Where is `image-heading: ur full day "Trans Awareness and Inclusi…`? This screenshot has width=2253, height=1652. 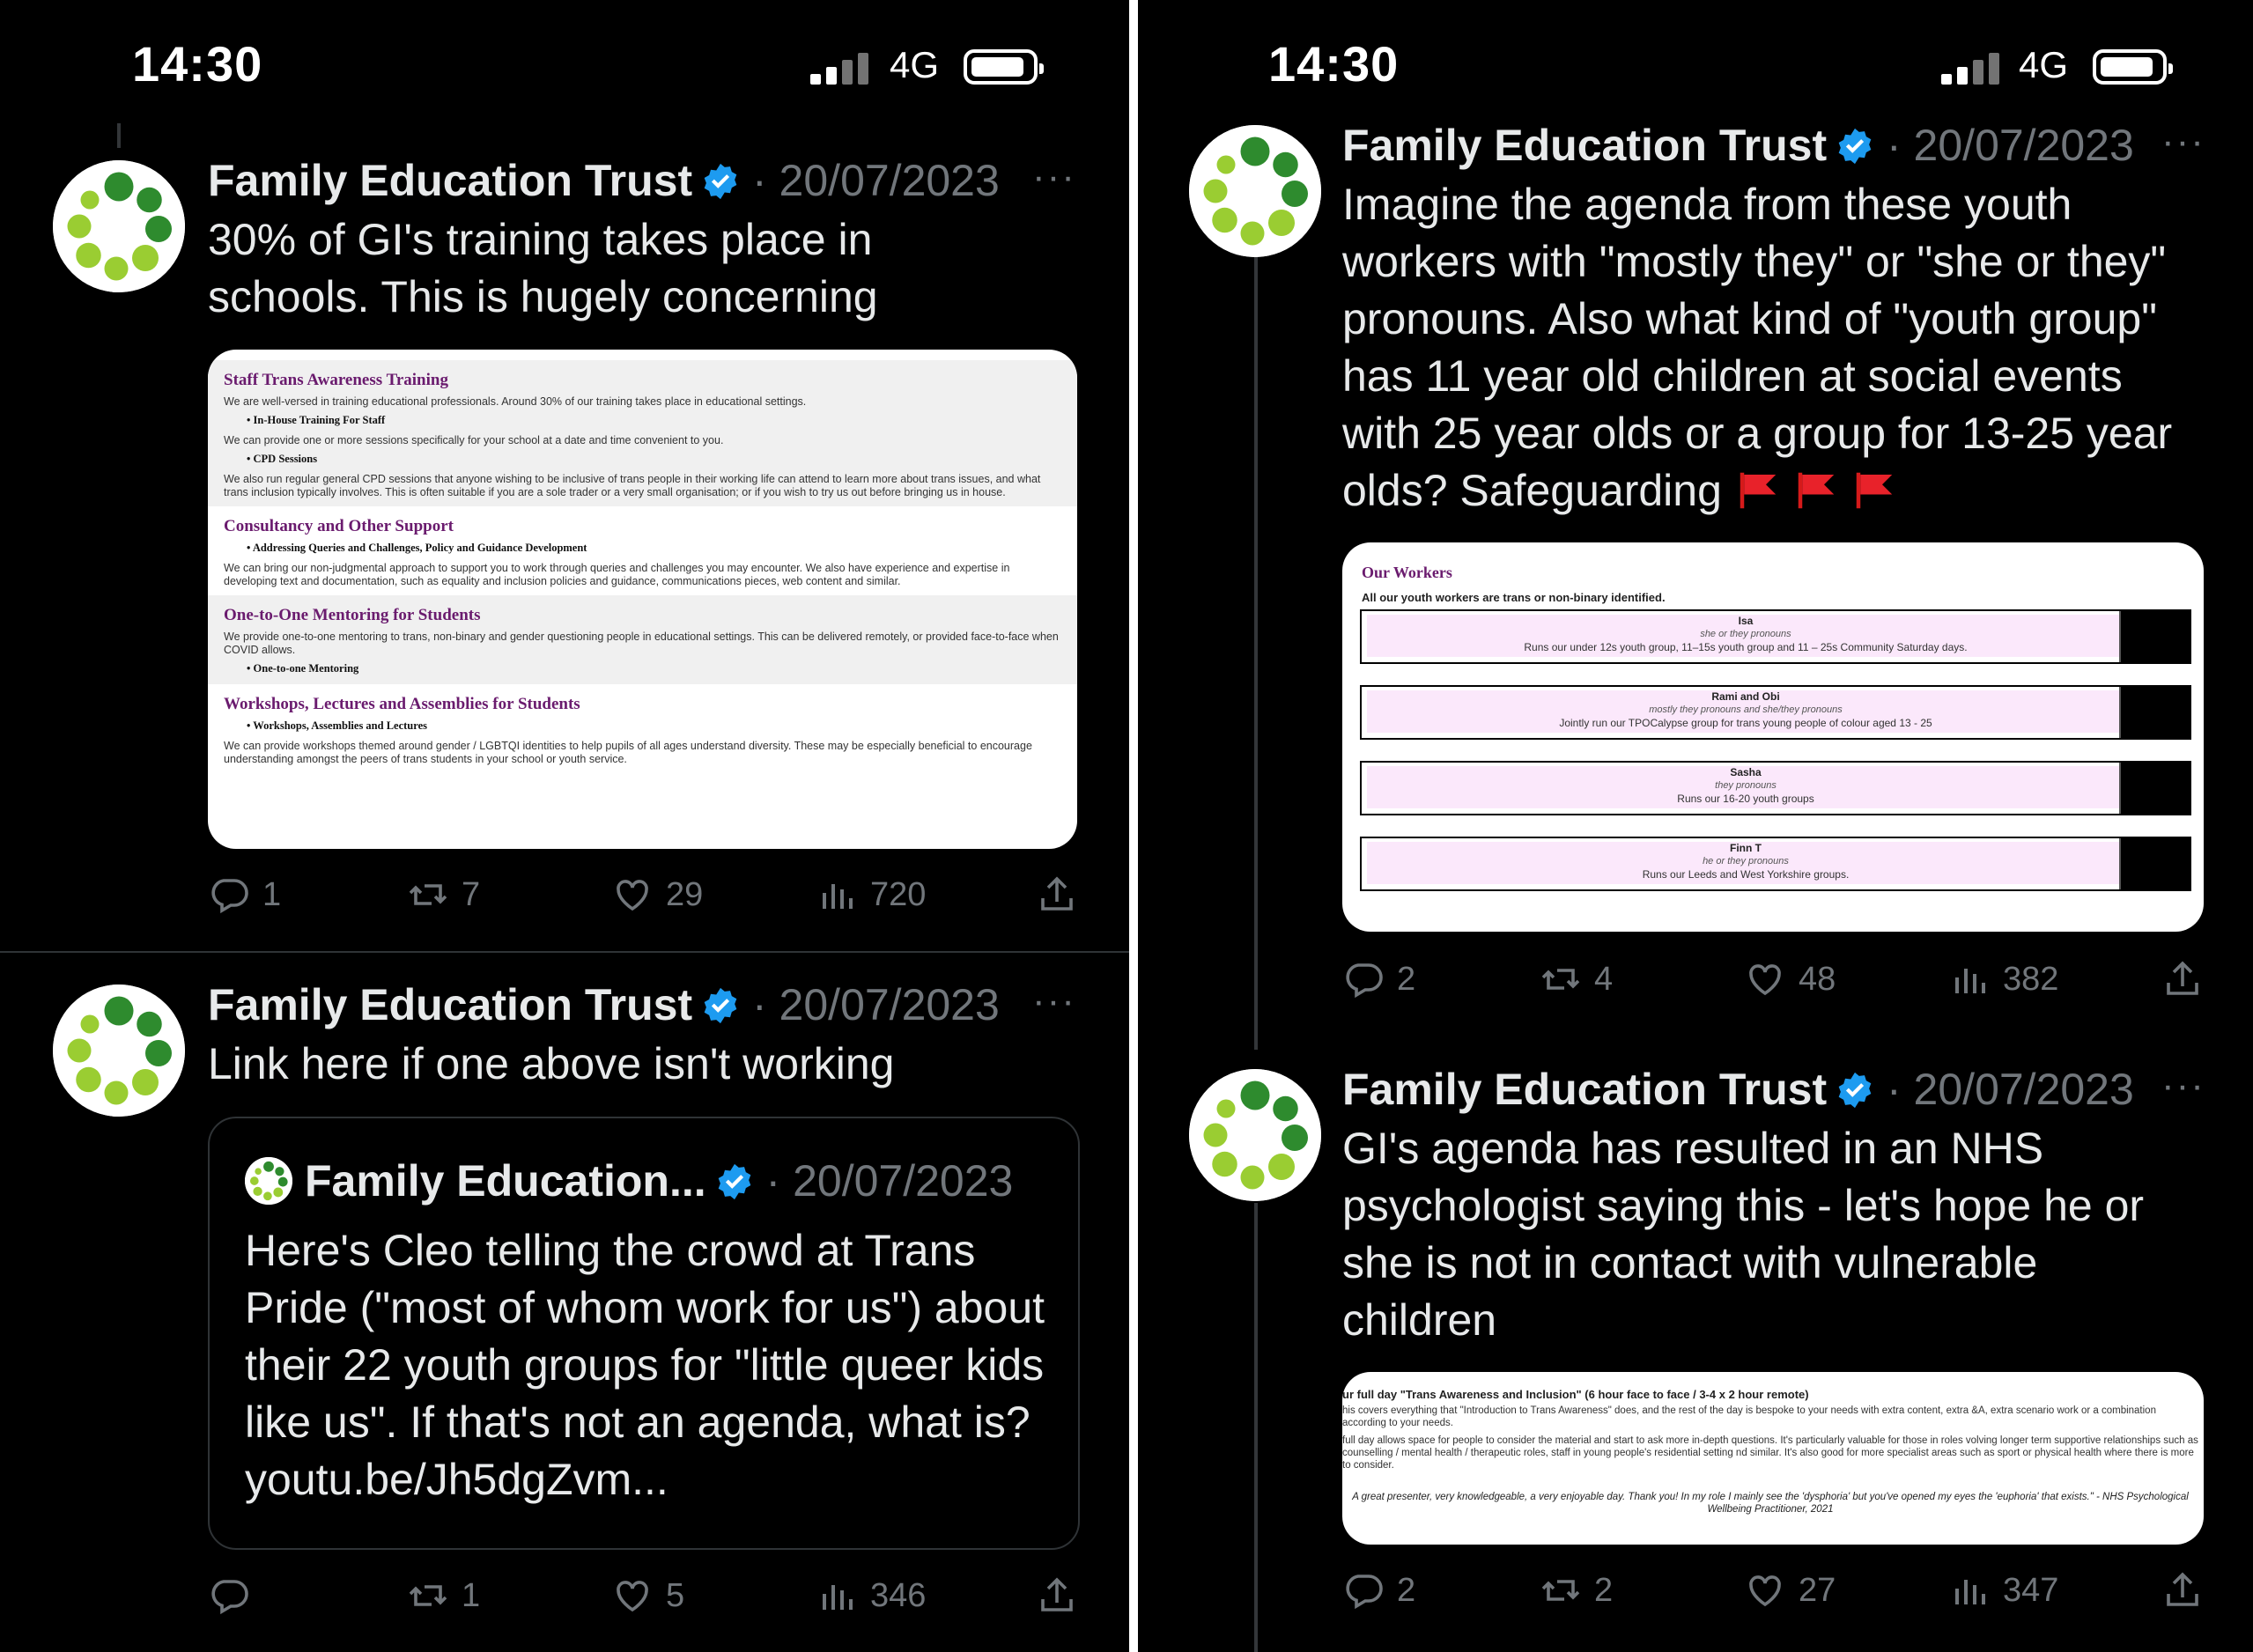 image-heading: ur full day "Trans Awareness and Inclusi… is located at coordinates (1575, 1394).